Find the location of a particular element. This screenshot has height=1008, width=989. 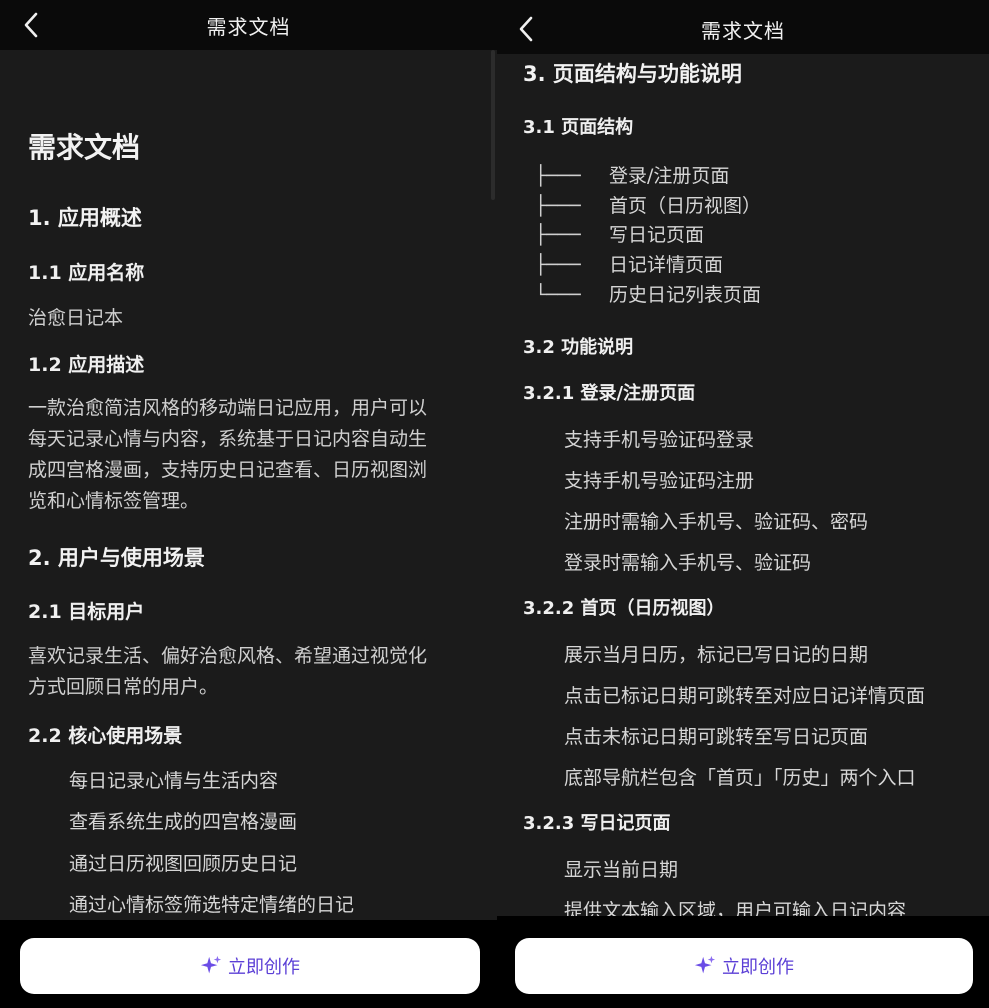

description-line: 览和心情标签管理。 is located at coordinates (114, 501).